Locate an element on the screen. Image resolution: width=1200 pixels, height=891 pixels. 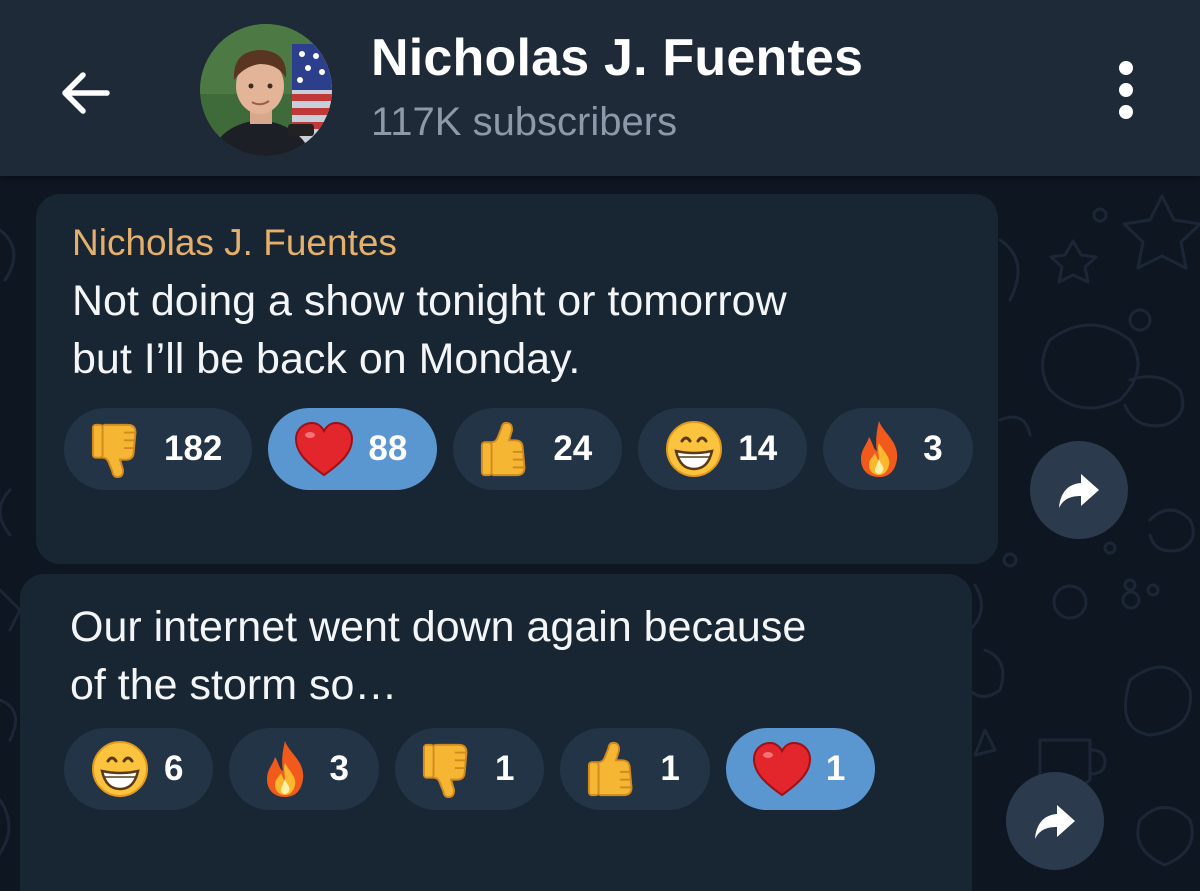
reaction-red-heart: 88 is located at coordinates (353, 449).